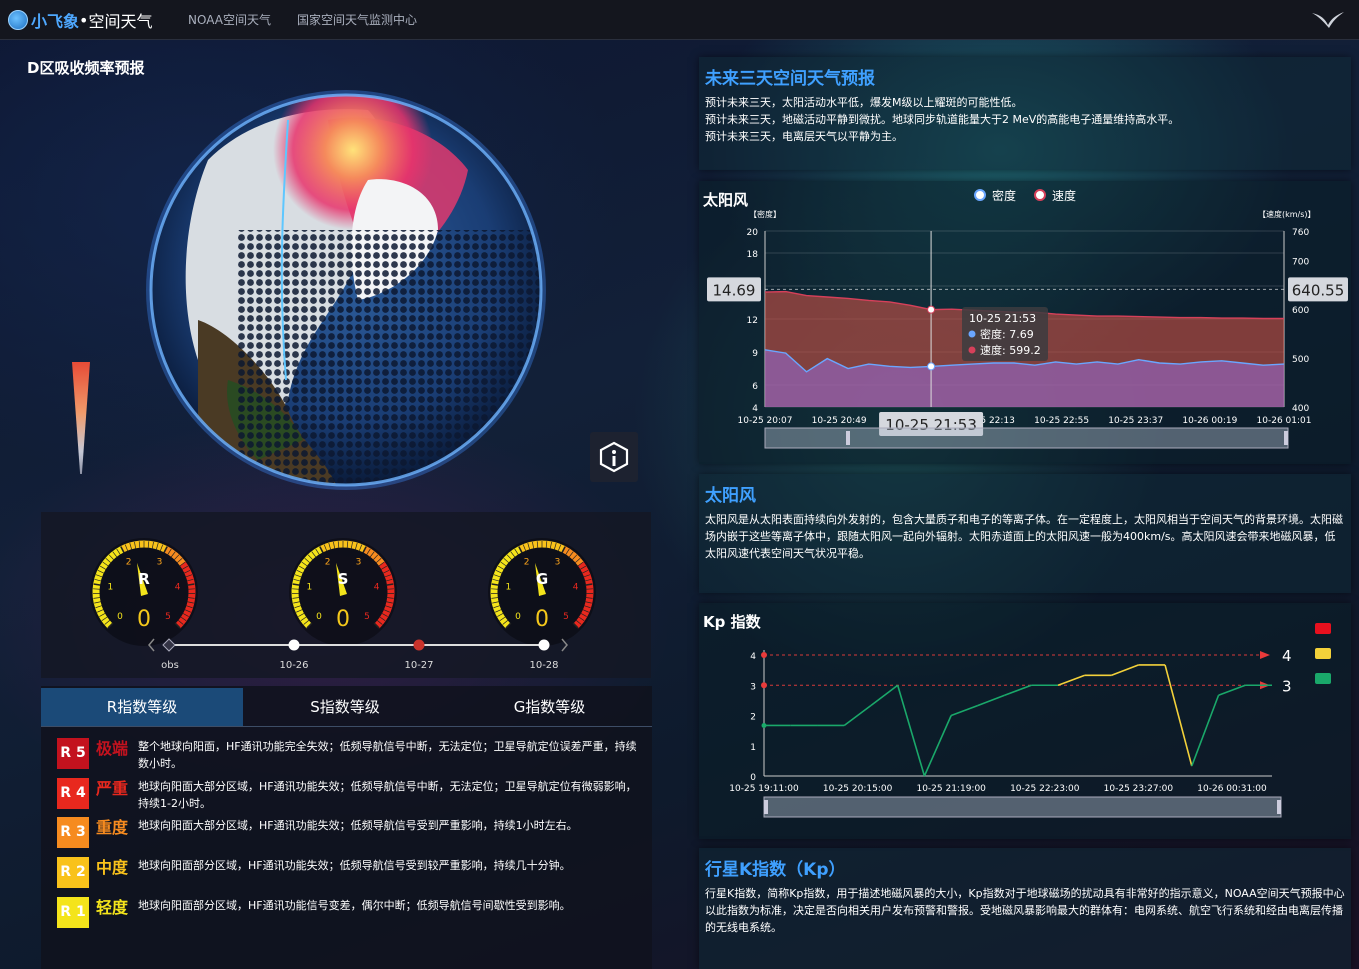  What do you see at coordinates (1002, 318) in the screenshot?
I see `tooltip-time: 10-25 21:53` at bounding box center [1002, 318].